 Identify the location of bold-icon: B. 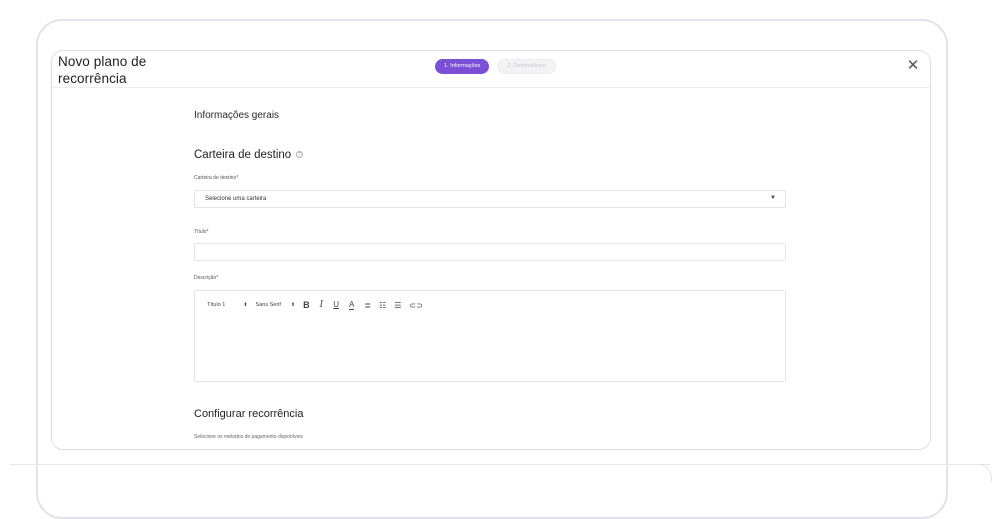
(306, 305).